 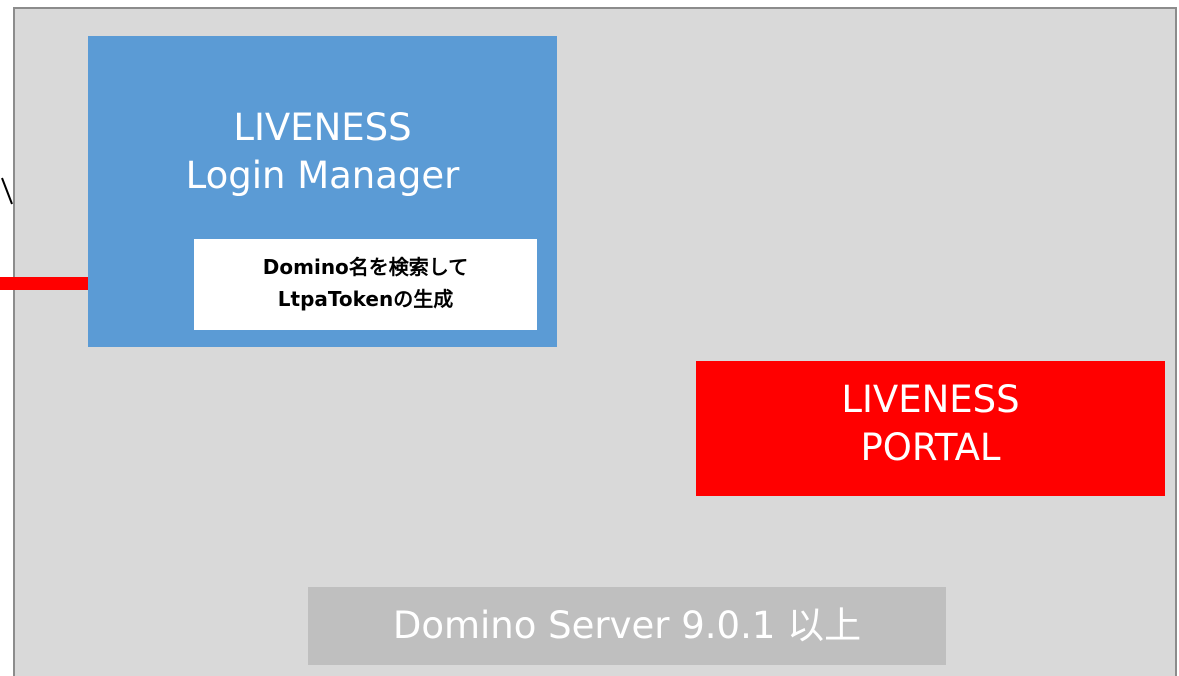 I want to click on connector-line-fragment, so click(x=7, y=191).